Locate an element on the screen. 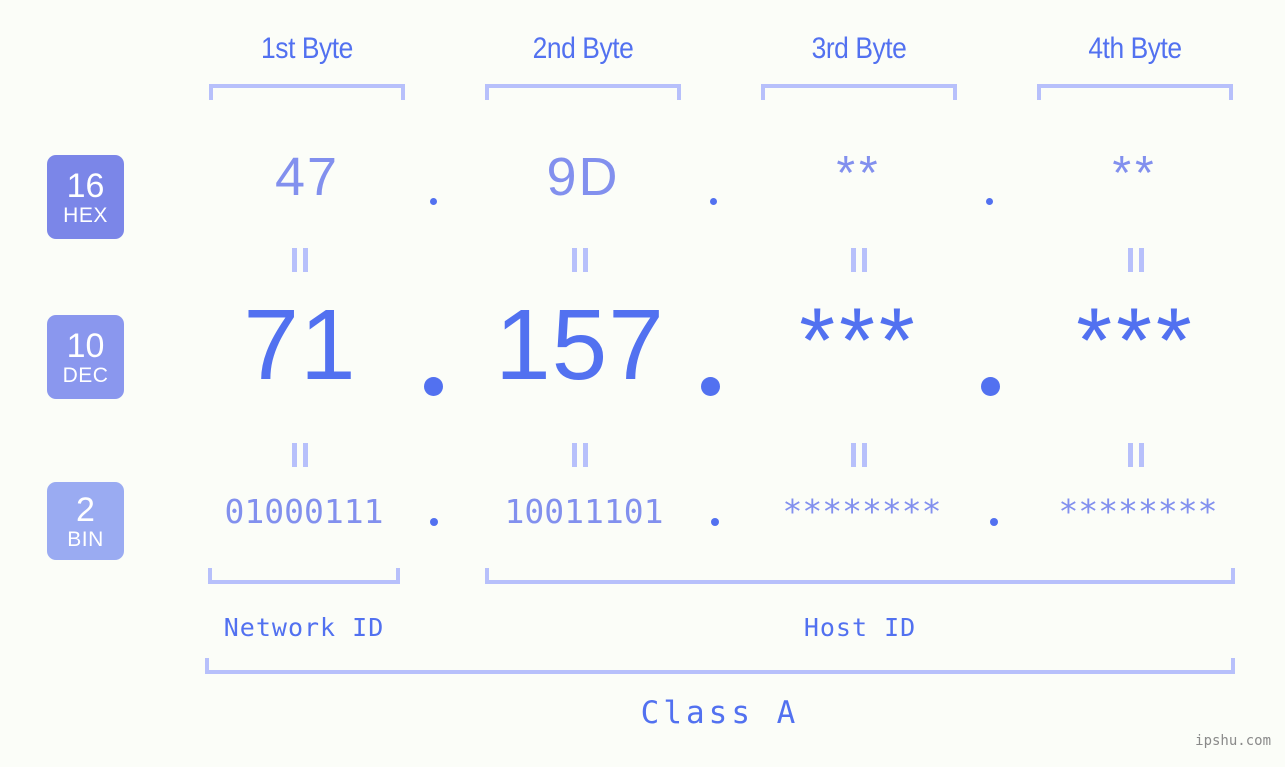 This screenshot has width=1285, height=767. byte-header-3: 3rd Byte is located at coordinates (859, 48).